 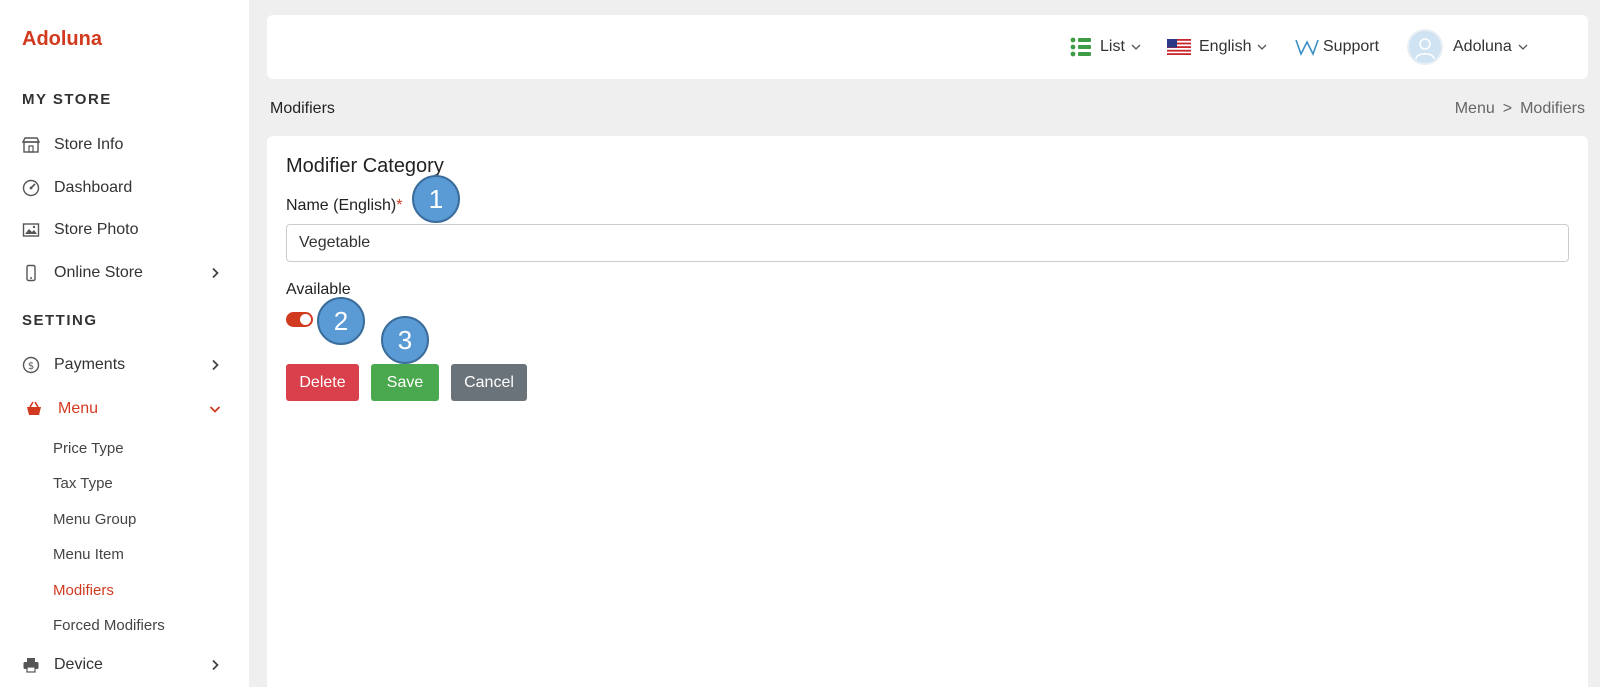 I want to click on user-name: Adoluna, so click(x=1482, y=46).